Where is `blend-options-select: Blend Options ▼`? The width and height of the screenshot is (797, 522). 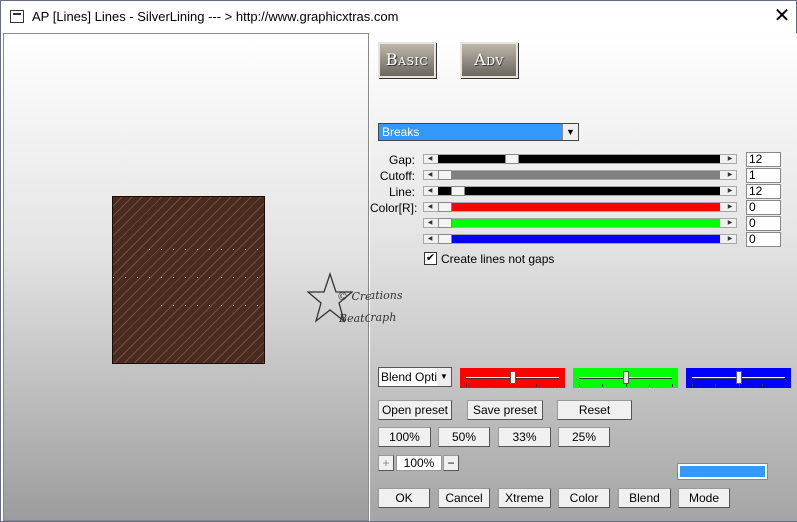 blend-options-select: Blend Options ▼ is located at coordinates (415, 377).